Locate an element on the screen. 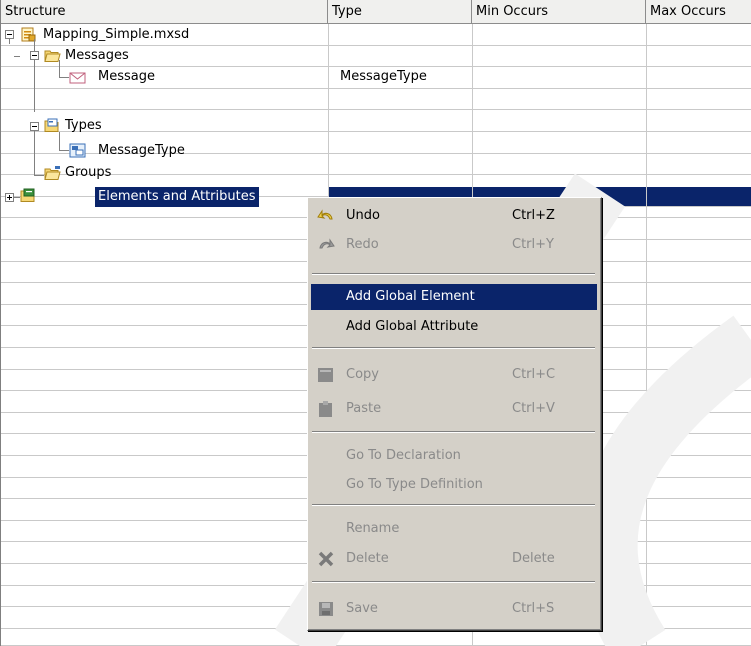 The image size is (751, 646). save-icon is located at coordinates (326, 609).